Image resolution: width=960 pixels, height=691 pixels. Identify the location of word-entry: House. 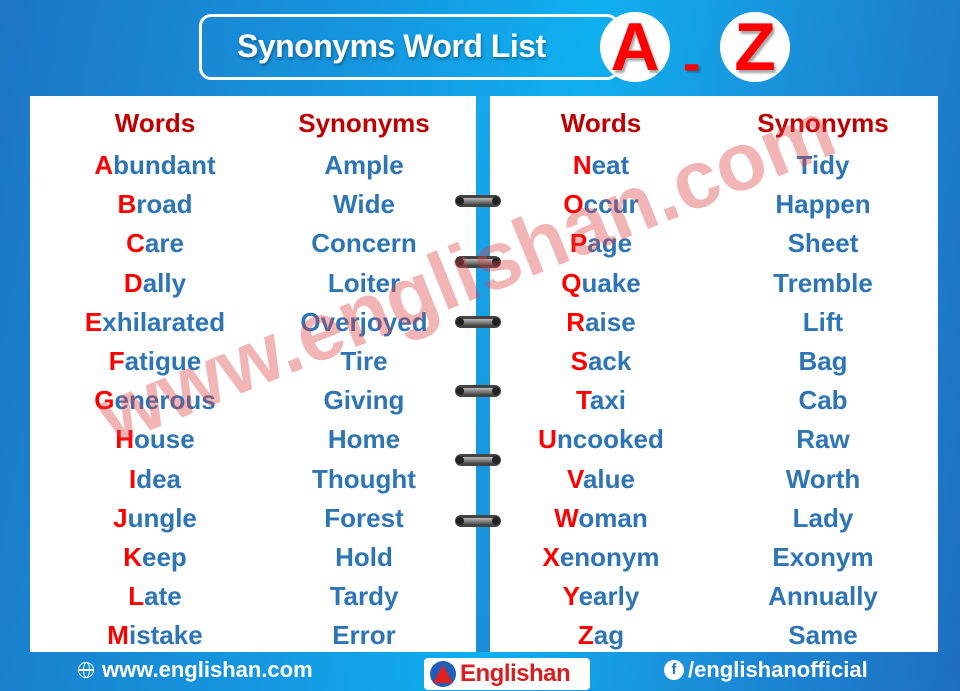
(155, 439).